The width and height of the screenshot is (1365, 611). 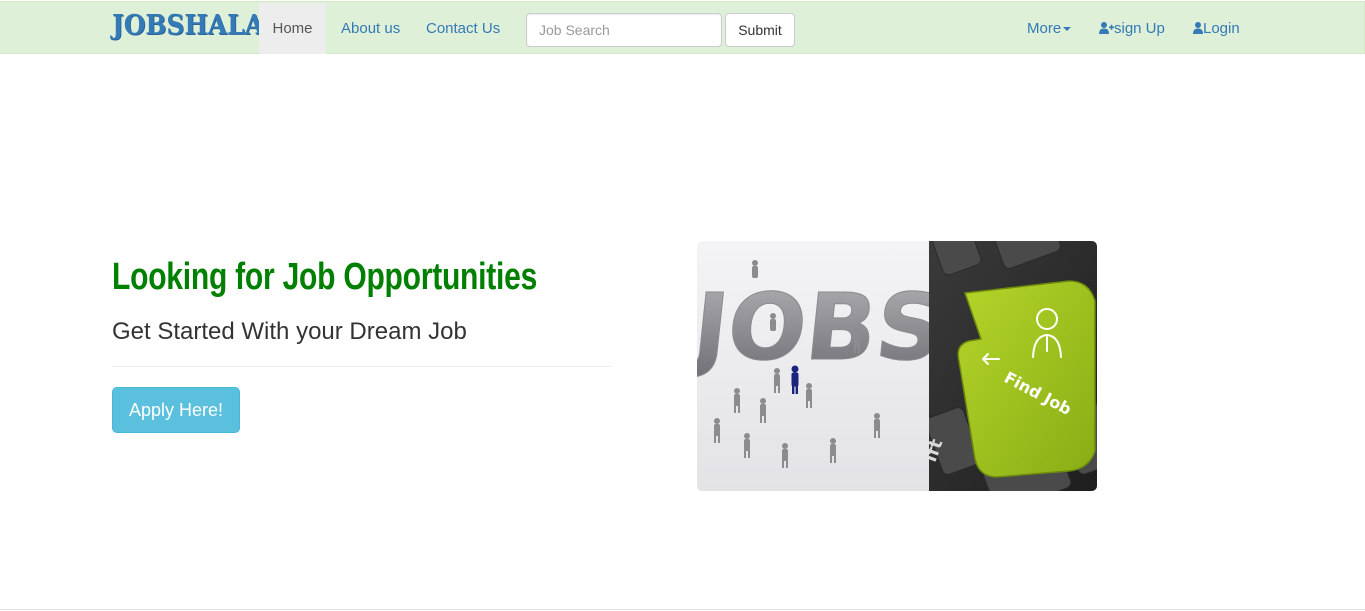 I want to click on user-icon, so click(x=1198, y=28).